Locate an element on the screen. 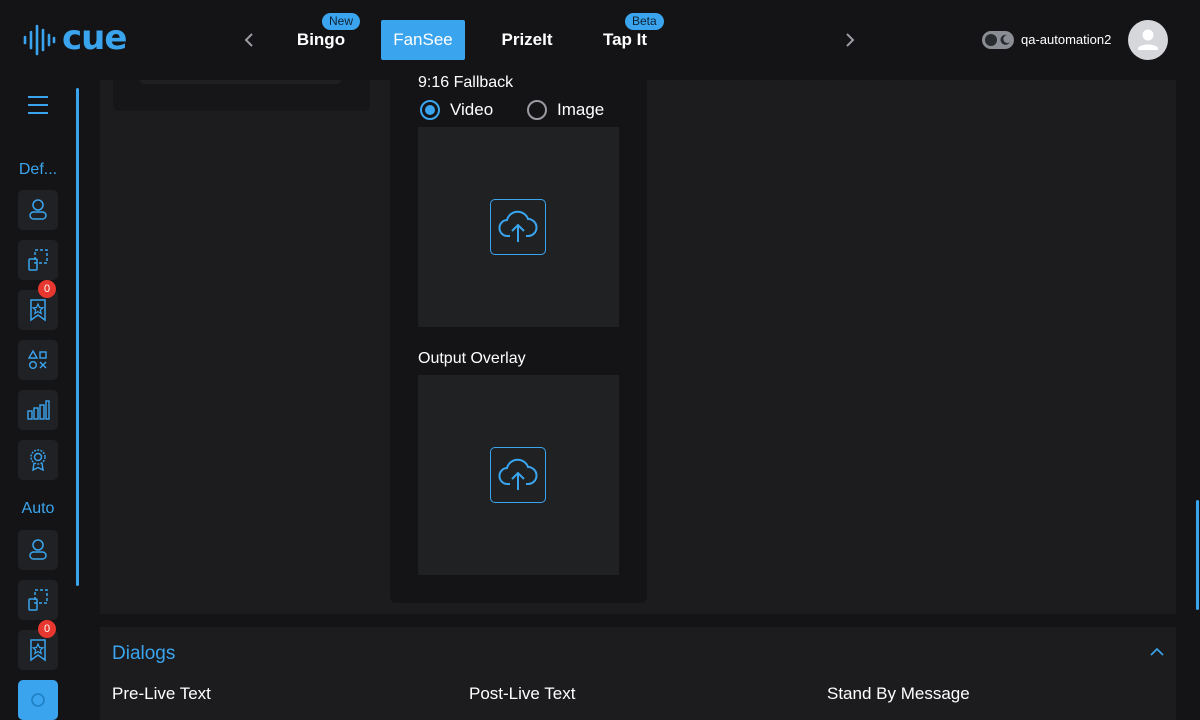 The image size is (1200, 720). radio-video: Video is located at coordinates (456, 110).